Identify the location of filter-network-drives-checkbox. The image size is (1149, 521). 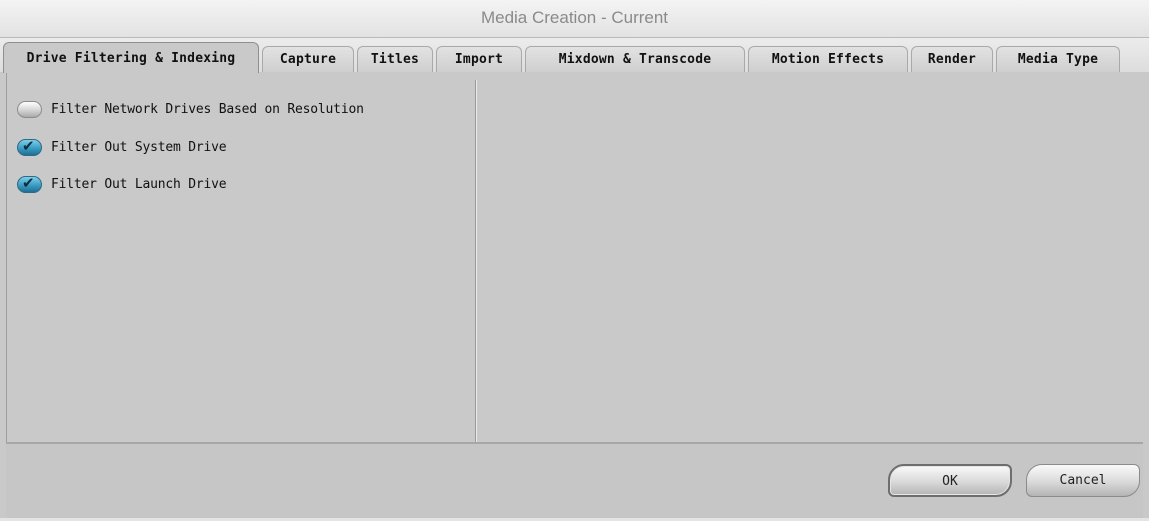
(29, 109).